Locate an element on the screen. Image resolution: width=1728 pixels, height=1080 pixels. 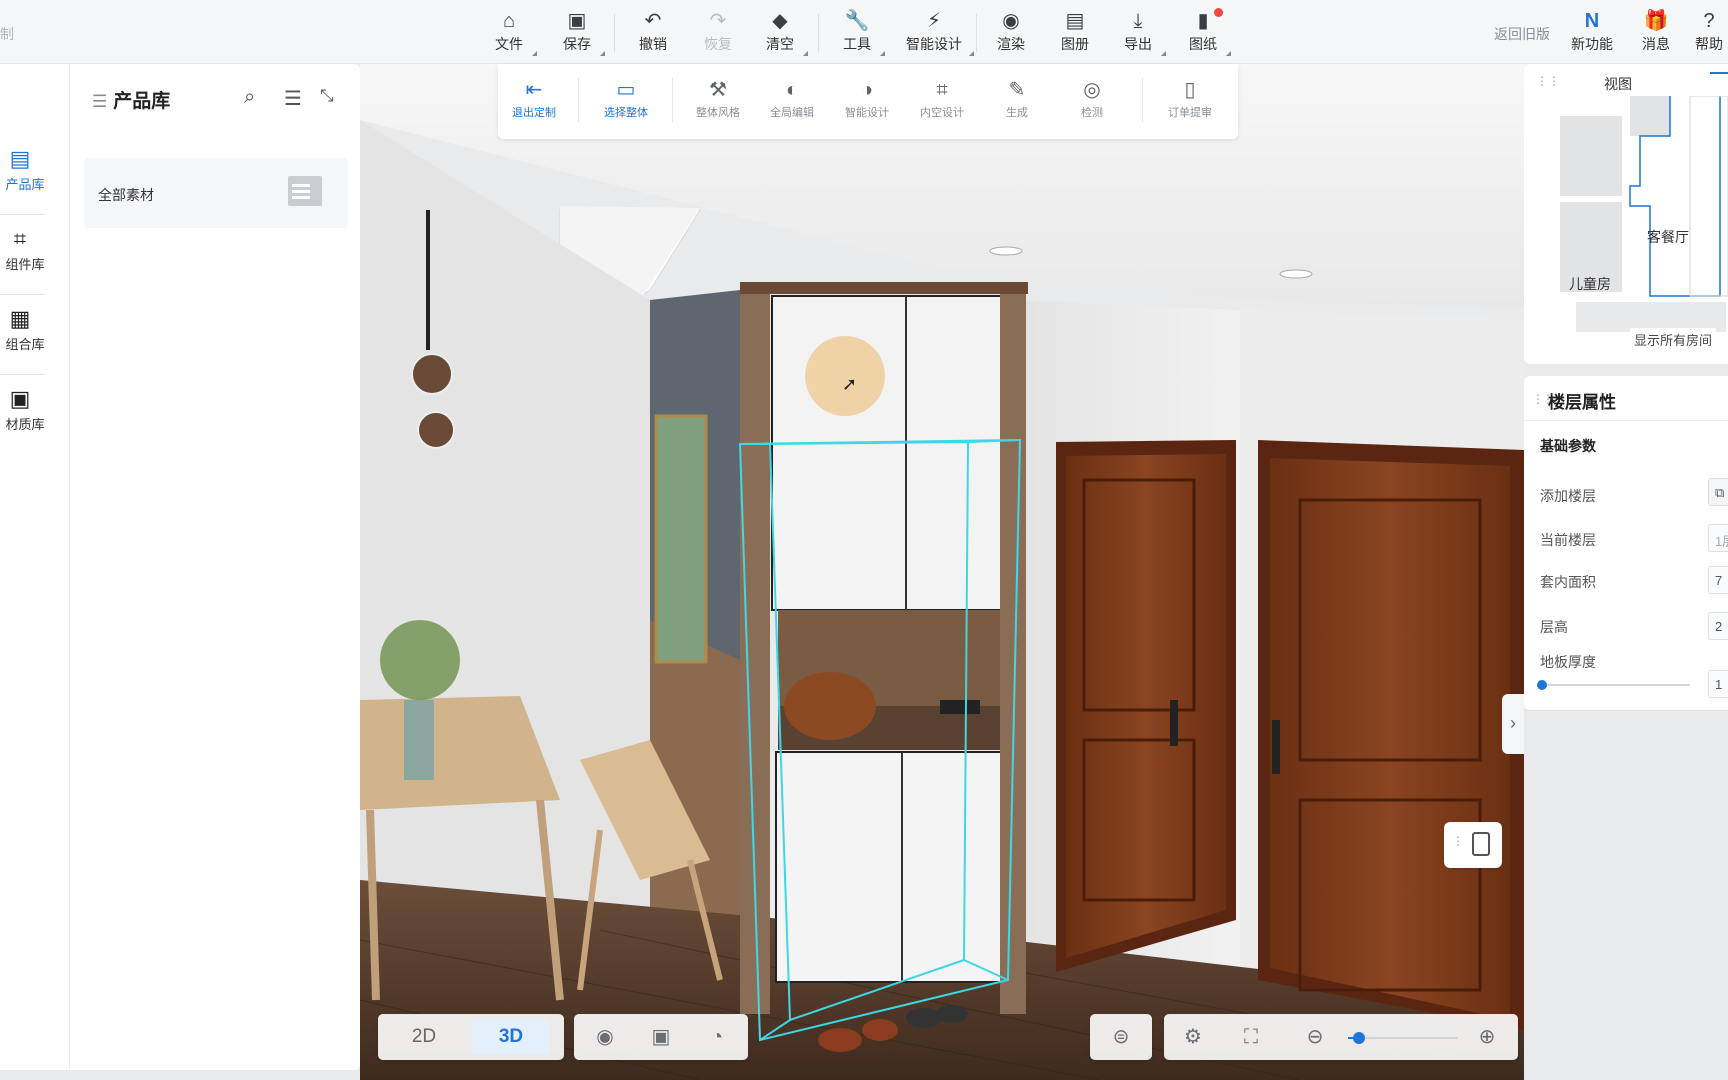
gauge-icon: ◔ is located at coordinates (717, 1037).